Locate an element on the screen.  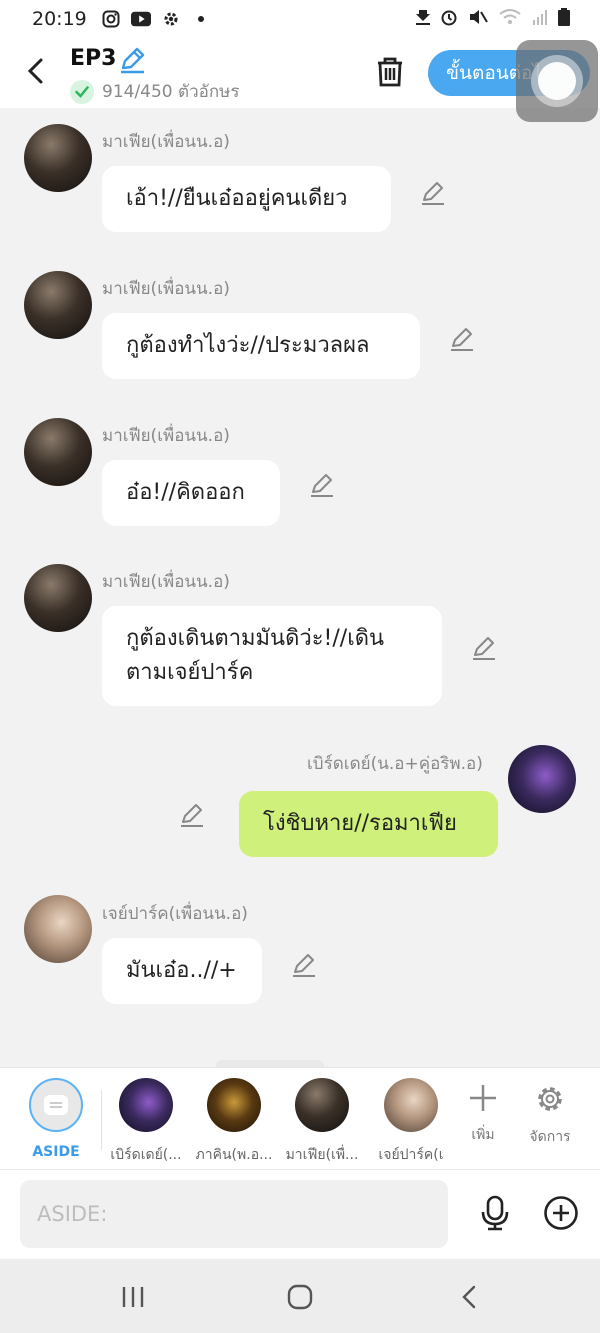
add-content-button is located at coordinates (561, 1213).